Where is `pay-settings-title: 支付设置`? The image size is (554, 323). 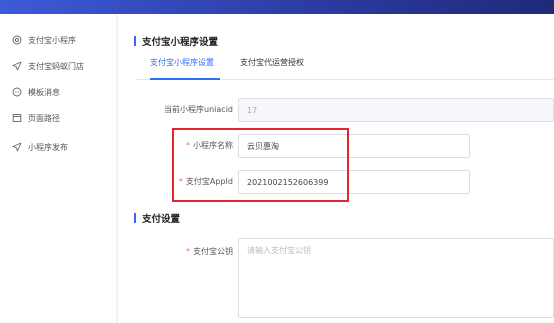 pay-settings-title: 支付设置 is located at coordinates (157, 218).